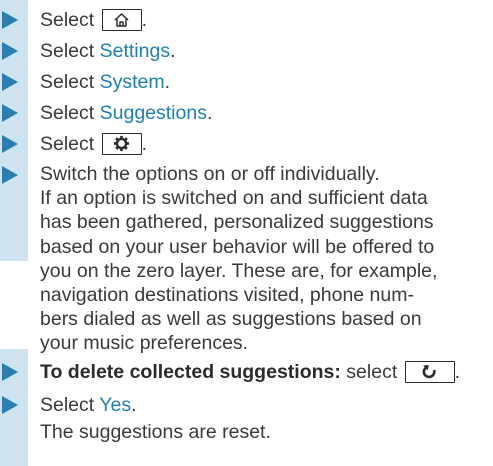 Image resolution: width=493 pixels, height=466 pixels. I want to click on step-select-system: Select System., so click(246, 82).